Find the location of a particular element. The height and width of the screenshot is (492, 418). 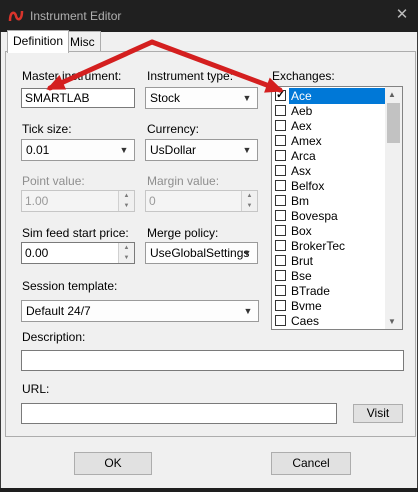

master-instrument-label: Master instrument: is located at coordinates (72, 76).